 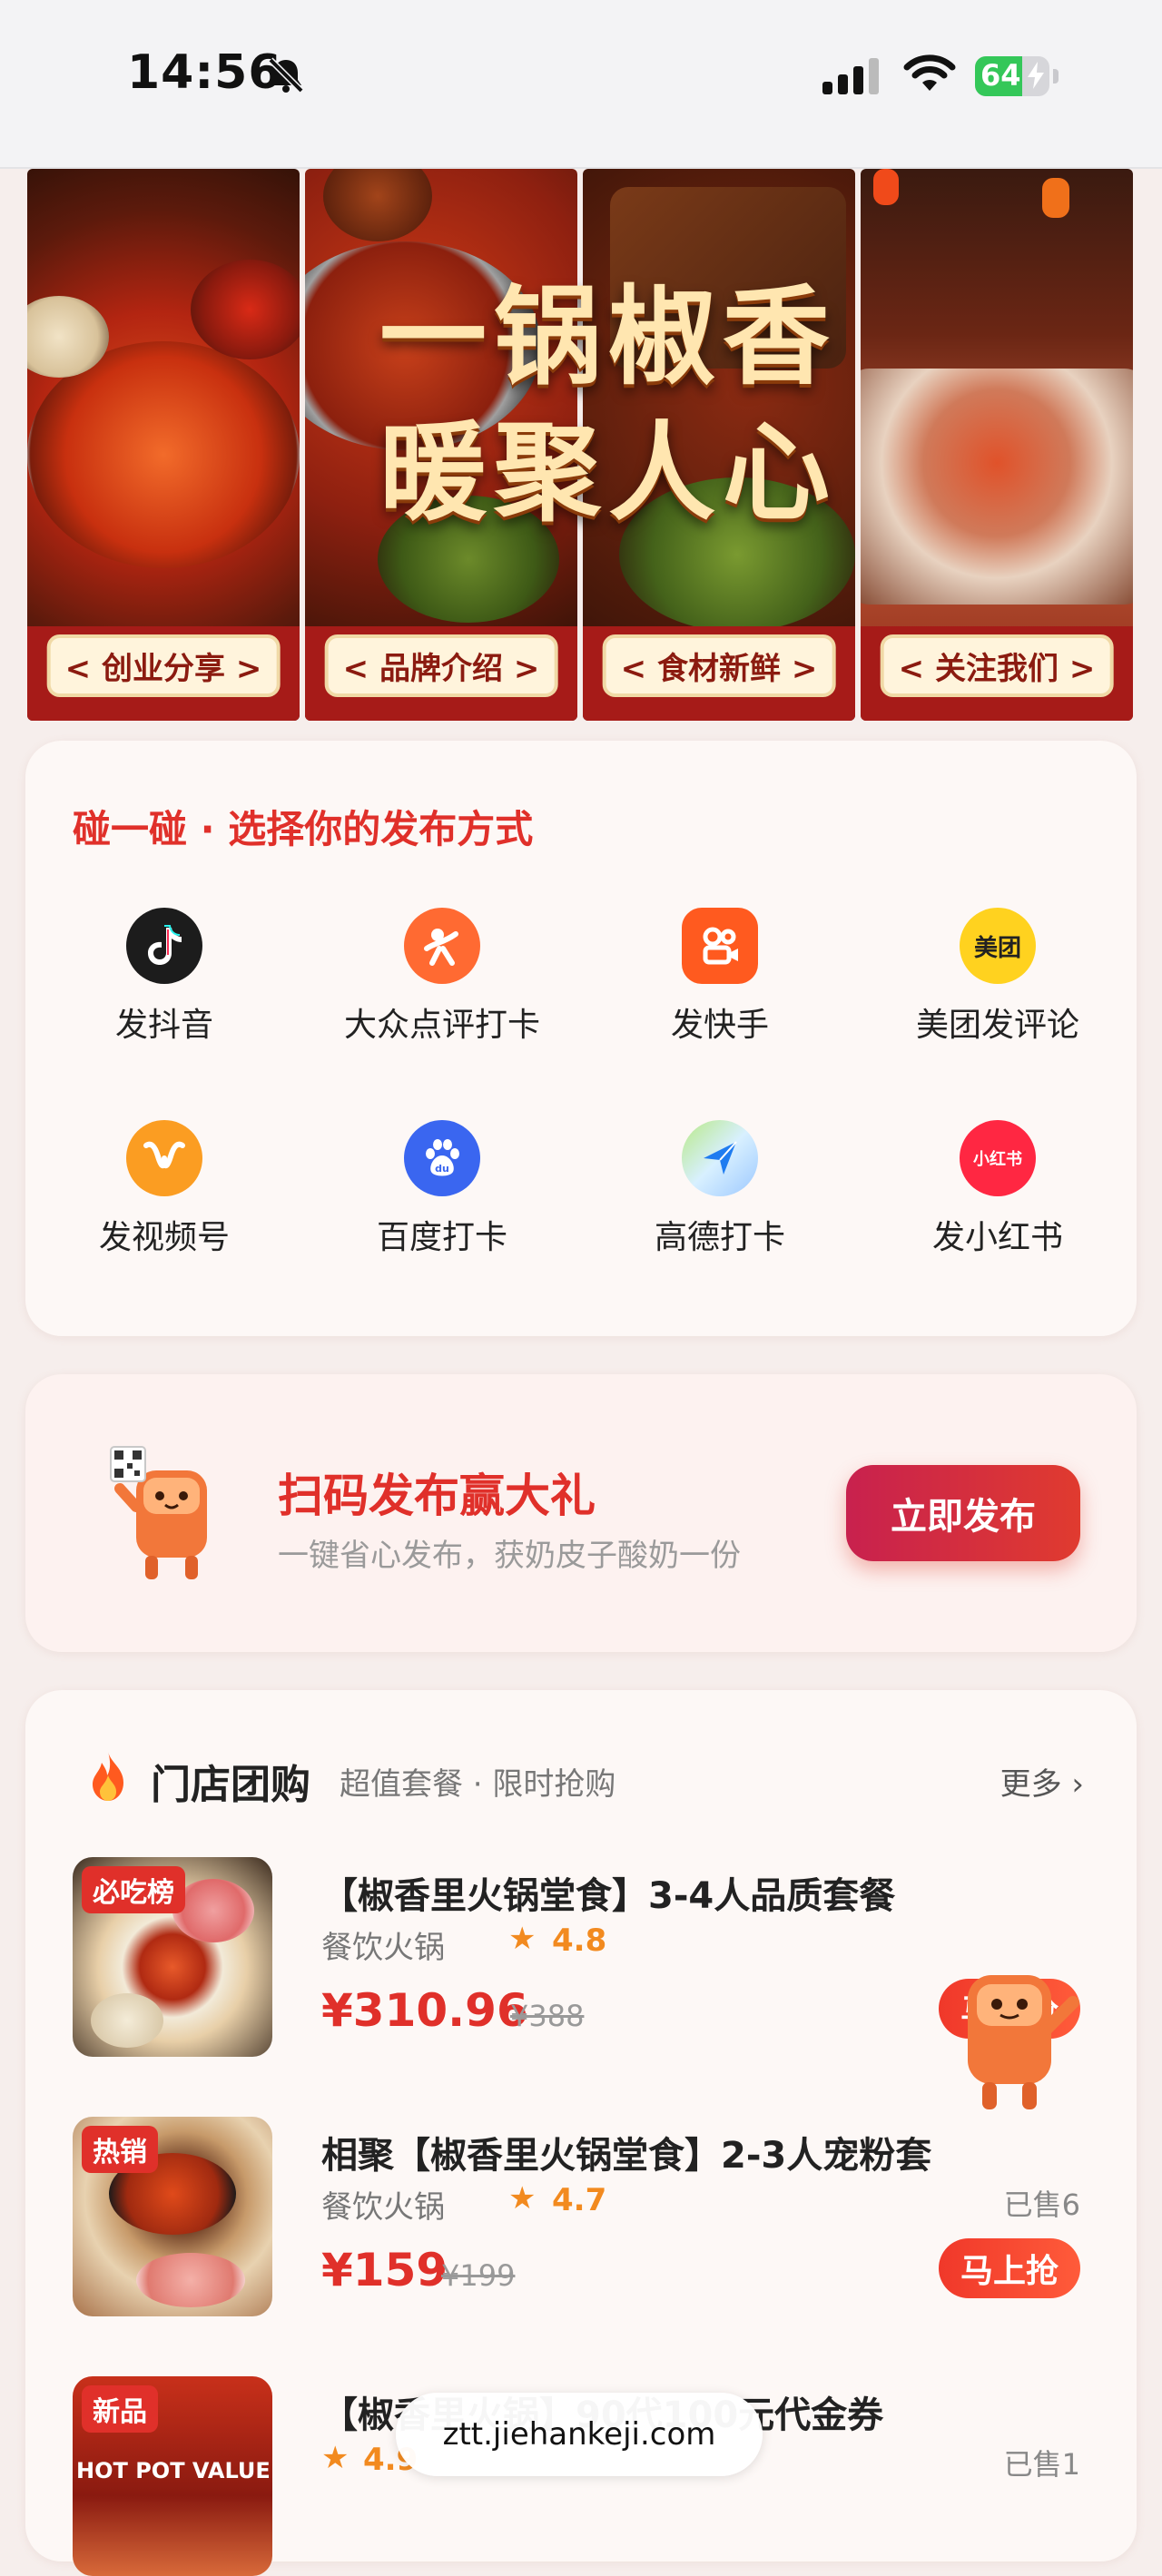 What do you see at coordinates (303, 829) in the screenshot?
I see `publish-title: 碰一碰 · 选择你的发布方式` at bounding box center [303, 829].